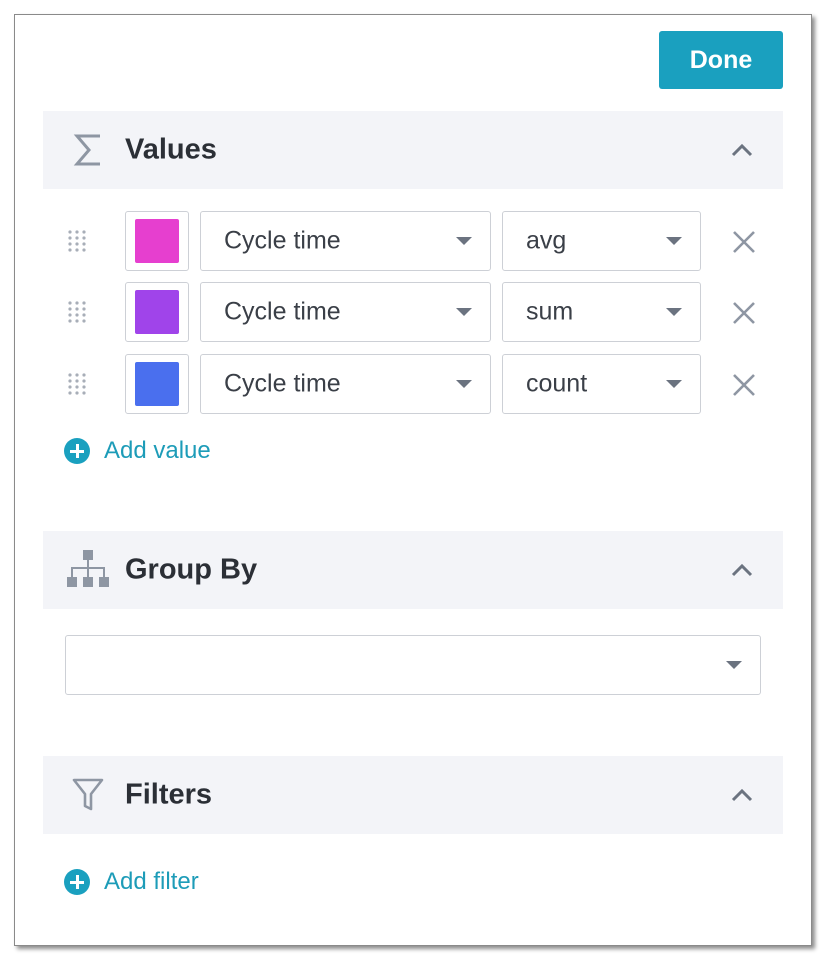 Image resolution: width=840 pixels, height=974 pixels. What do you see at coordinates (157, 450) in the screenshot?
I see `add-value-label: Add value` at bounding box center [157, 450].